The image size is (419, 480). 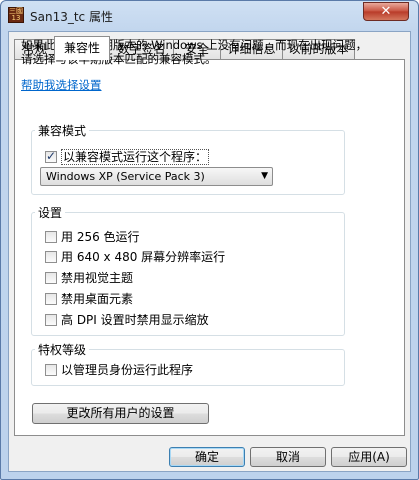 I want to click on ok-button: 确定, so click(x=207, y=457).